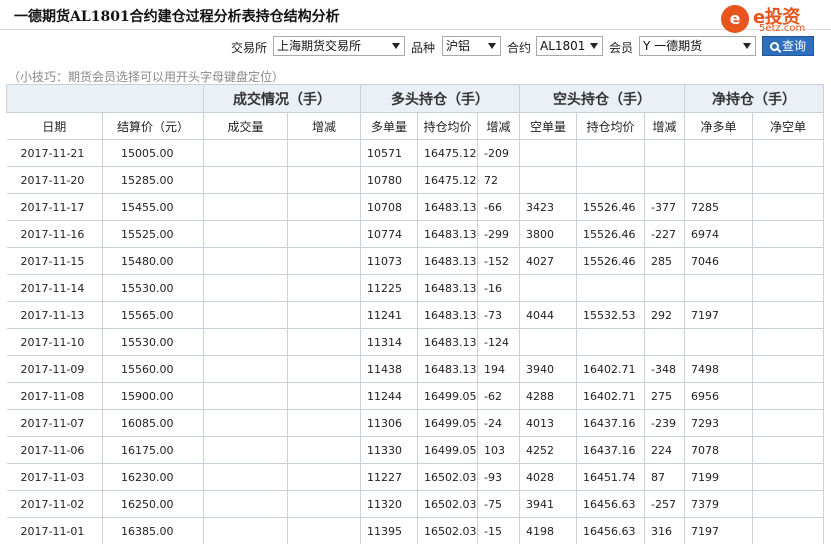 This screenshot has height=544, width=831. What do you see at coordinates (718, 504) in the screenshot?
I see `cell-net-long: 7379` at bounding box center [718, 504].